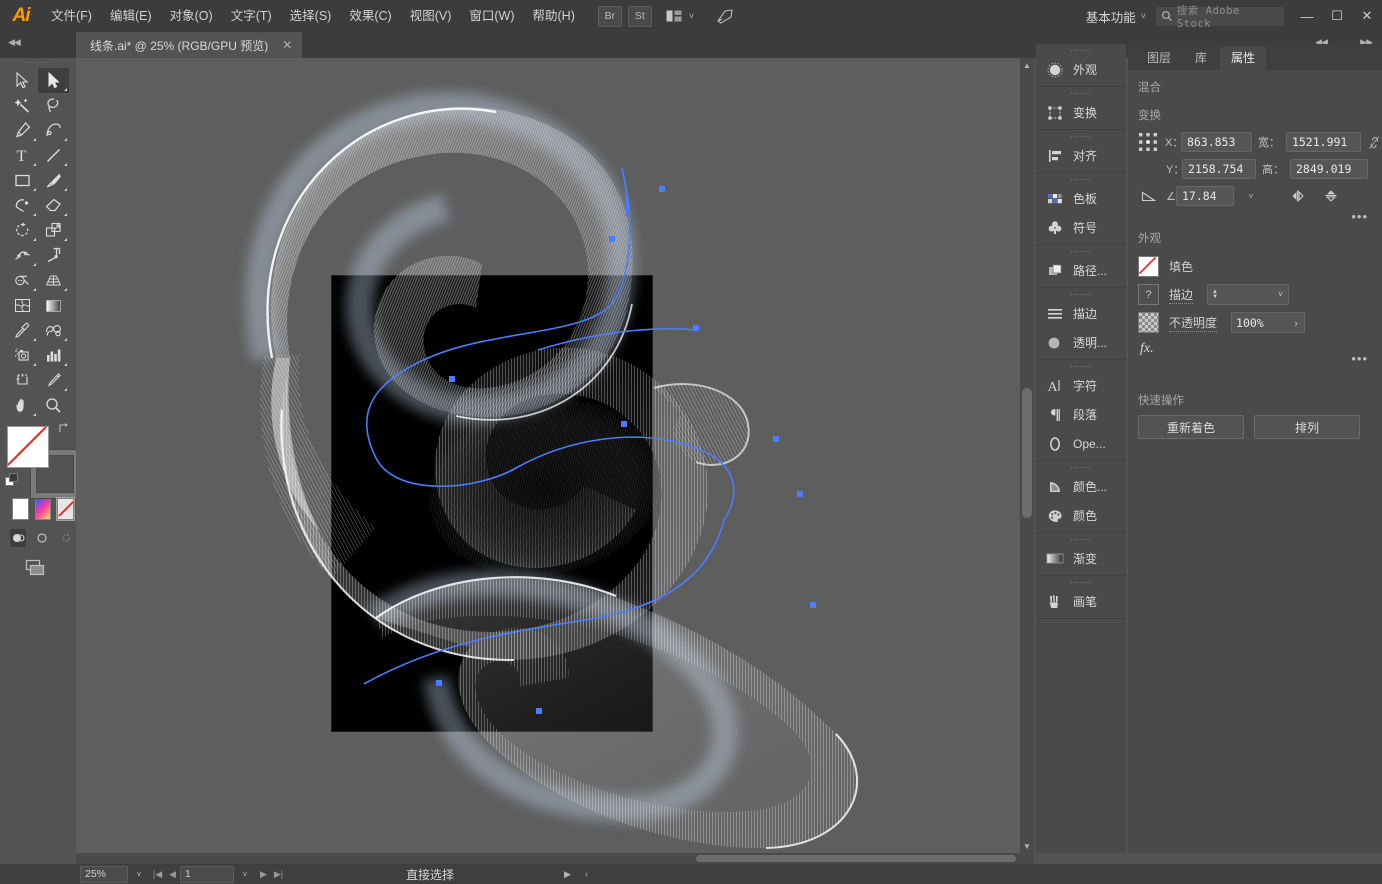 This screenshot has width=1382, height=884. I want to click on dock-item-brushes: 画笔, so click(1081, 601).